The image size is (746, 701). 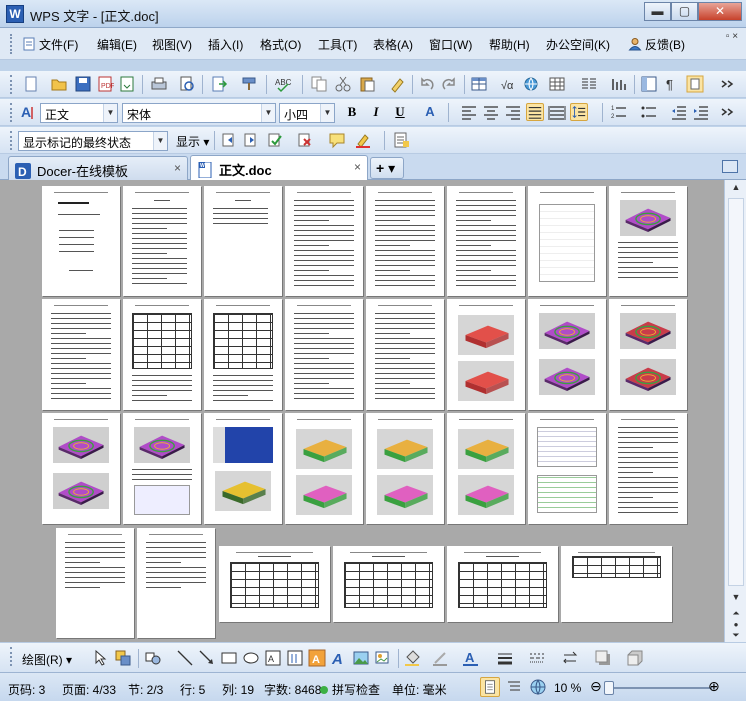 What do you see at coordinates (31, 84) in the screenshot?
I see `new-doc-icon` at bounding box center [31, 84].